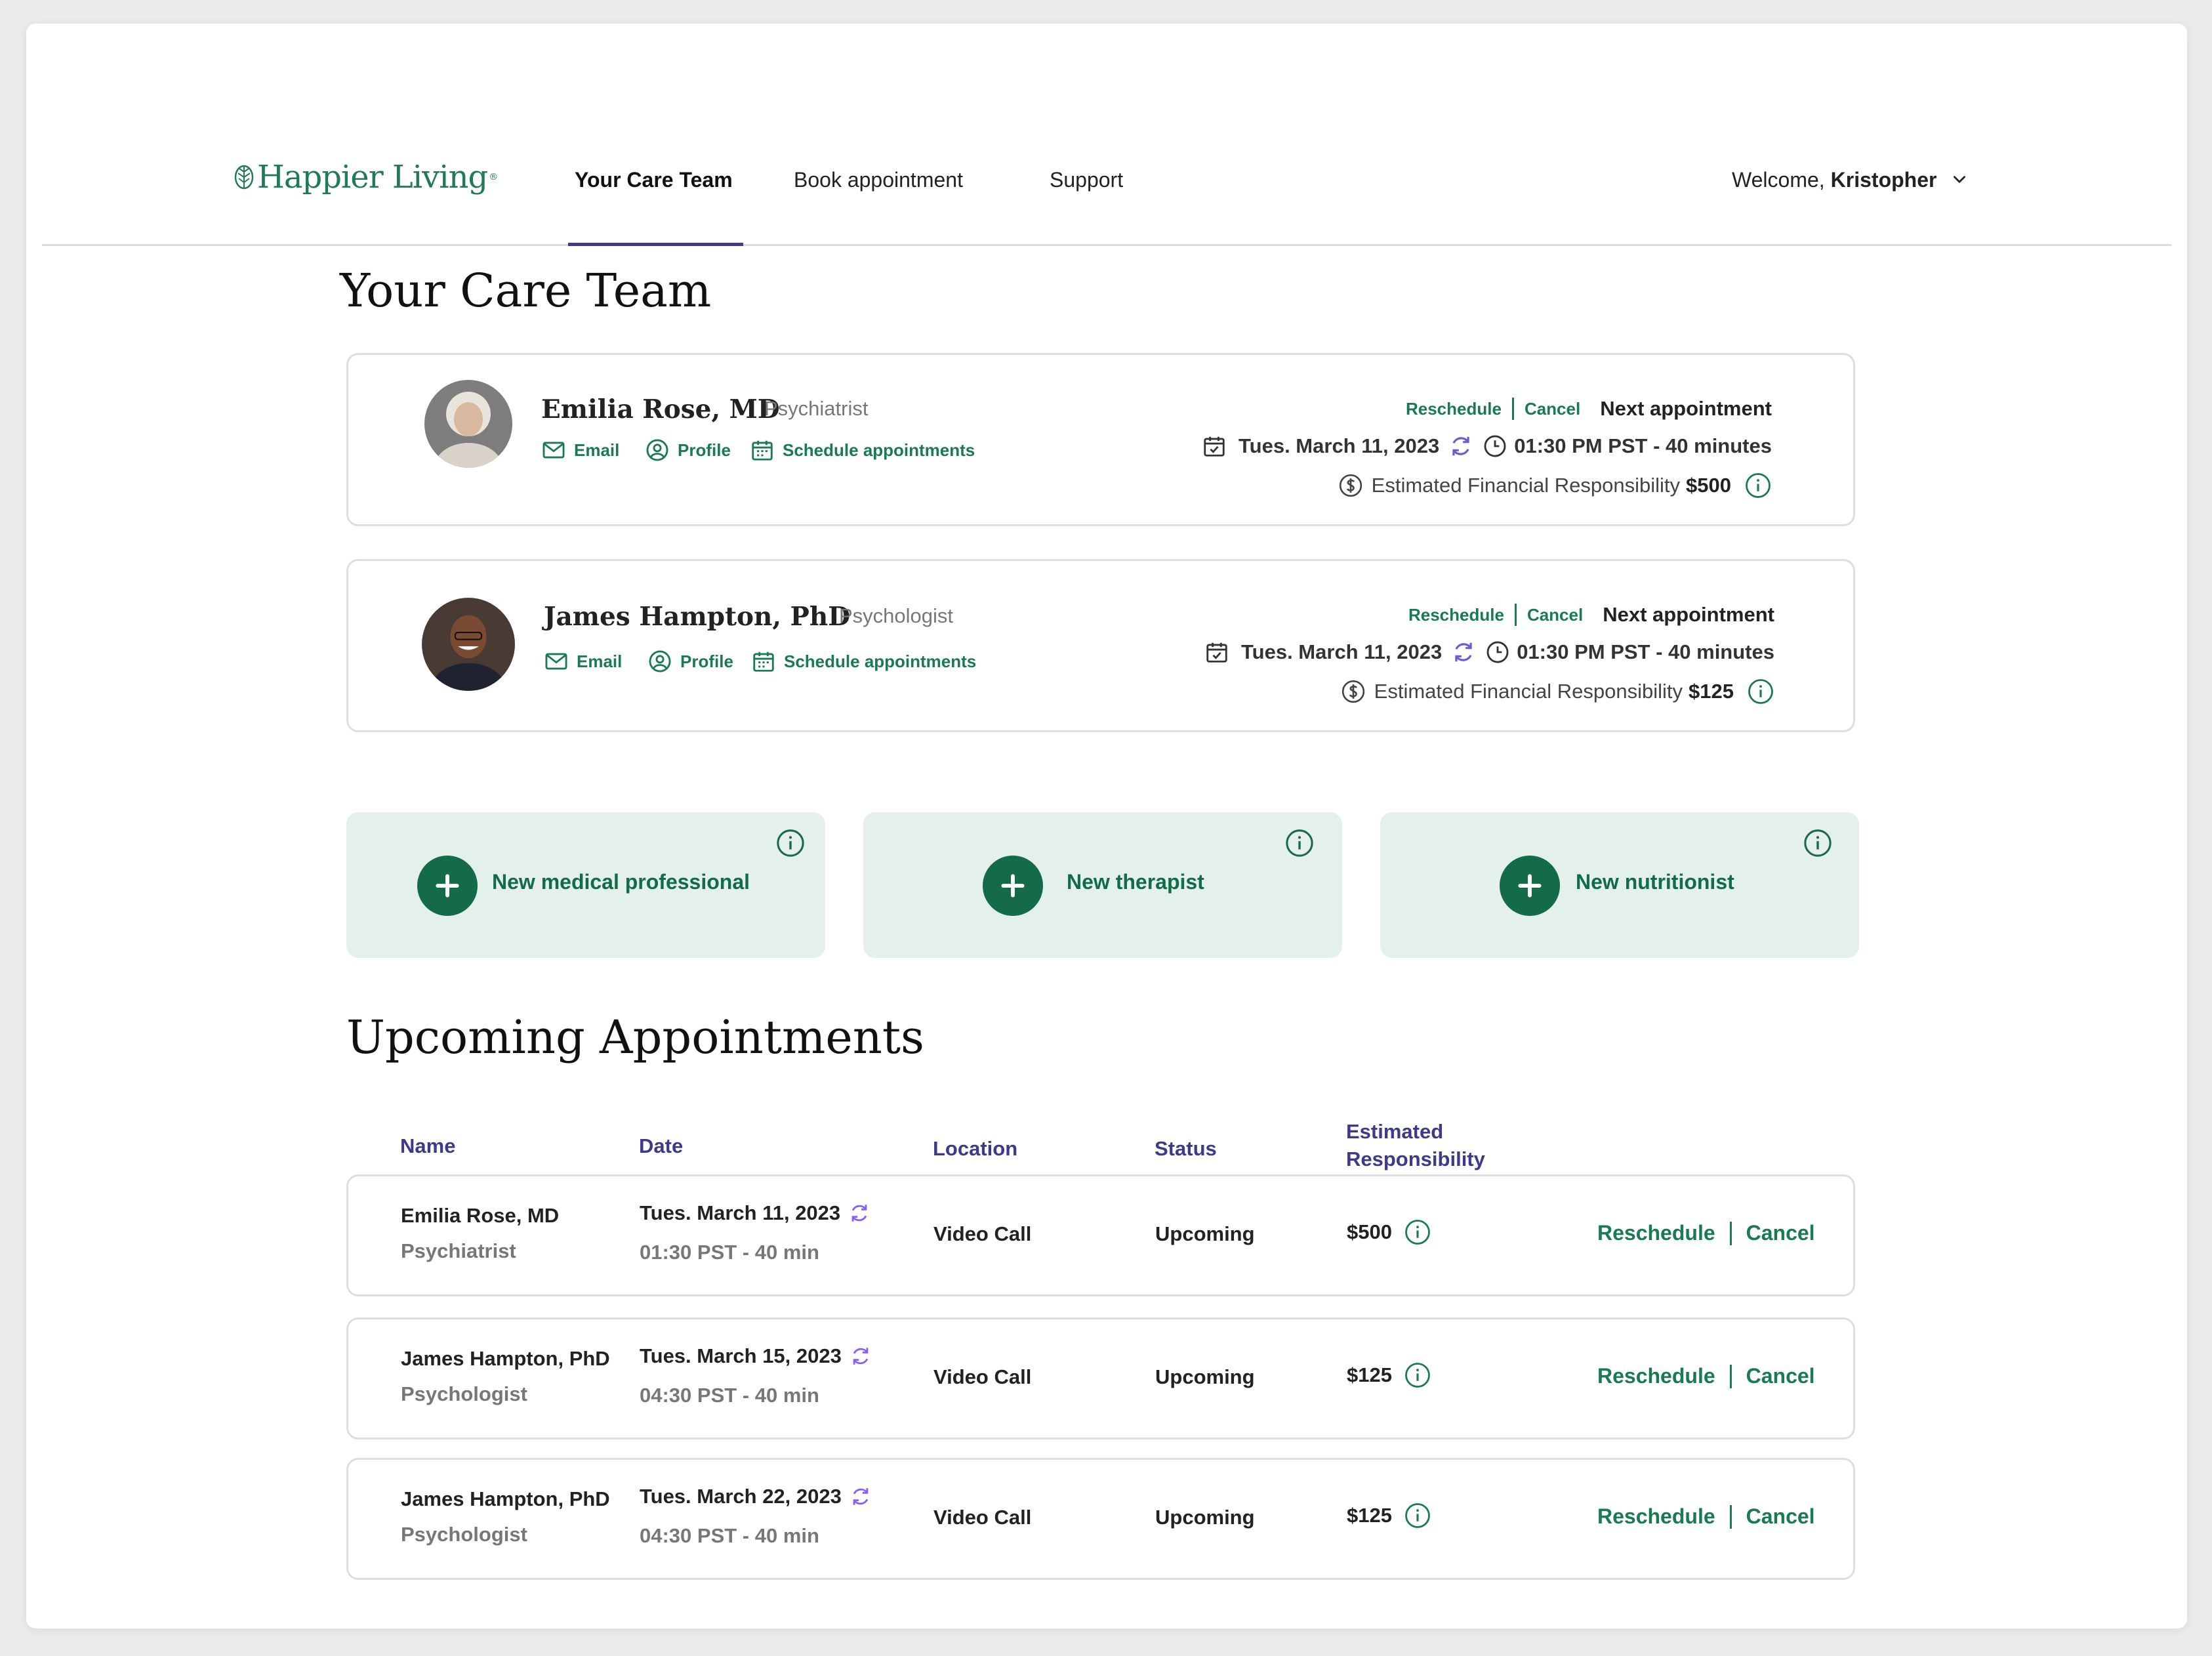 The height and width of the screenshot is (1656, 2212). I want to click on upcoming-appointments-title: Upcoming Appointments, so click(635, 1037).